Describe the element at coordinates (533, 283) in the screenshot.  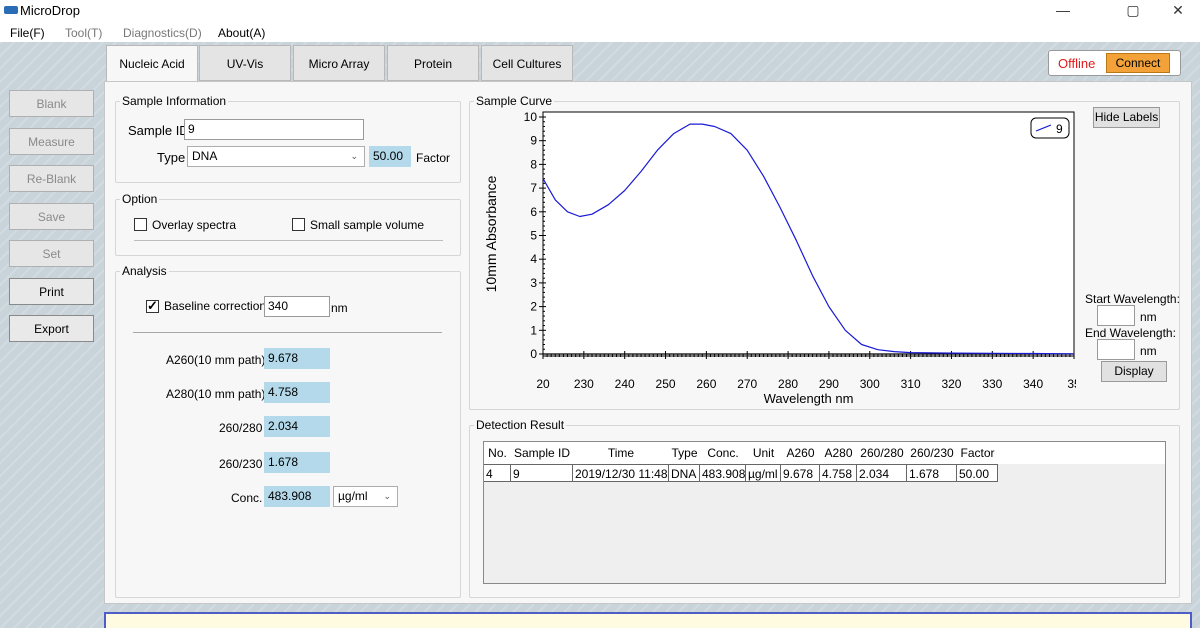
I see `y-tick-label: 3` at that location.